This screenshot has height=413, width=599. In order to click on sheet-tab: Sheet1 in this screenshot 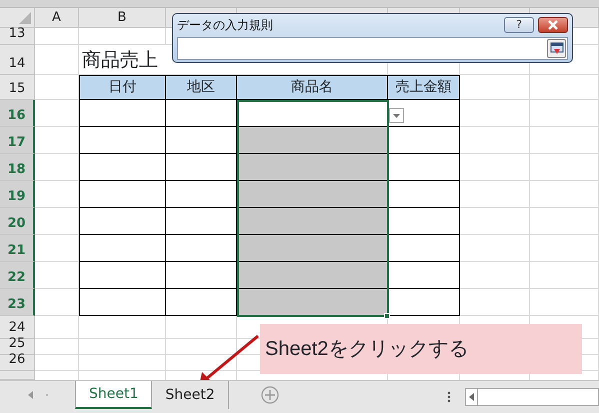, I will do `click(113, 395)`.